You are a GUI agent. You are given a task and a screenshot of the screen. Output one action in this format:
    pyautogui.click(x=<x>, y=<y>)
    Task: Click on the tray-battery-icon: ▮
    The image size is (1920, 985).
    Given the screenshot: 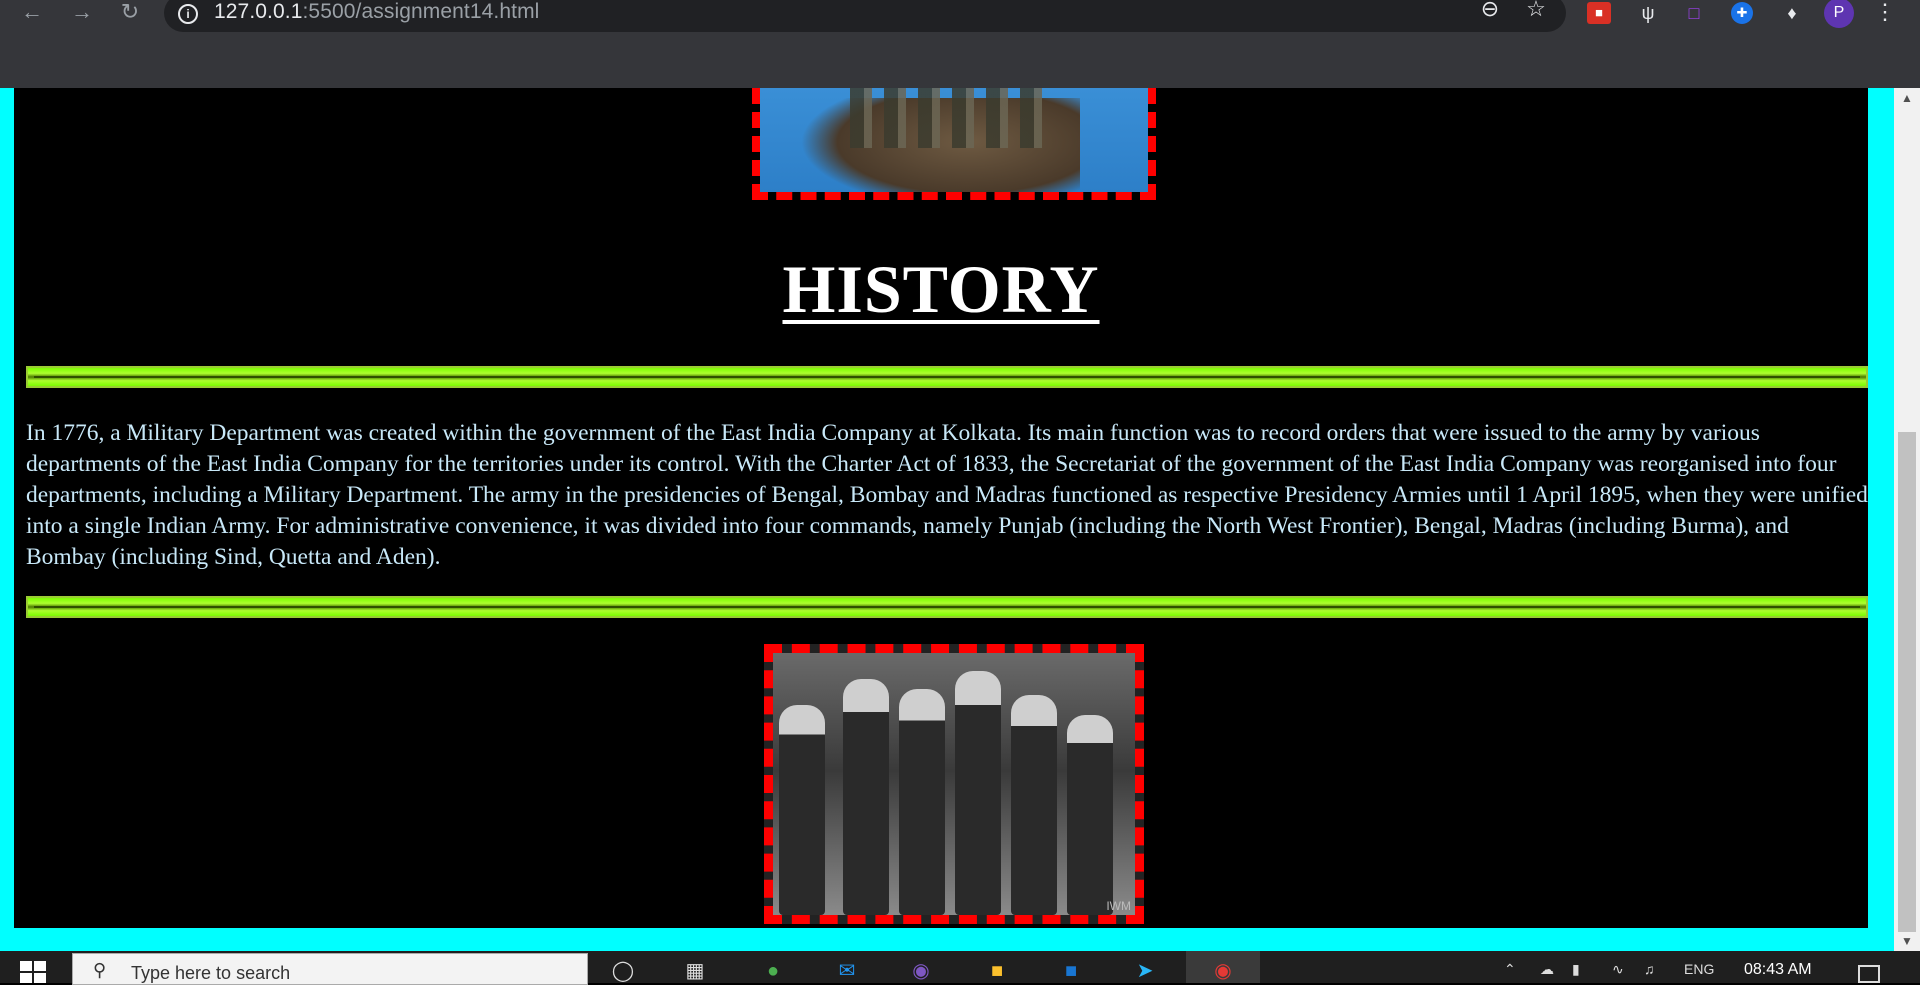 What is the action you would take?
    pyautogui.click(x=1576, y=969)
    